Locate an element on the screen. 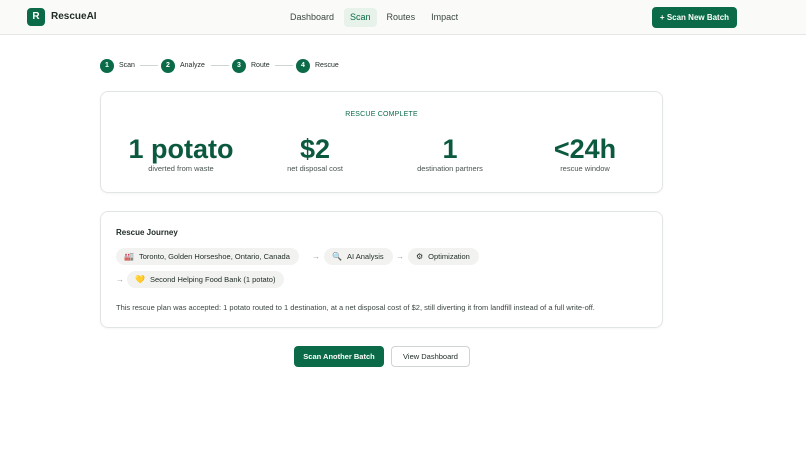 This screenshot has width=806, height=471. step-route: 3 Route is located at coordinates (251, 65).